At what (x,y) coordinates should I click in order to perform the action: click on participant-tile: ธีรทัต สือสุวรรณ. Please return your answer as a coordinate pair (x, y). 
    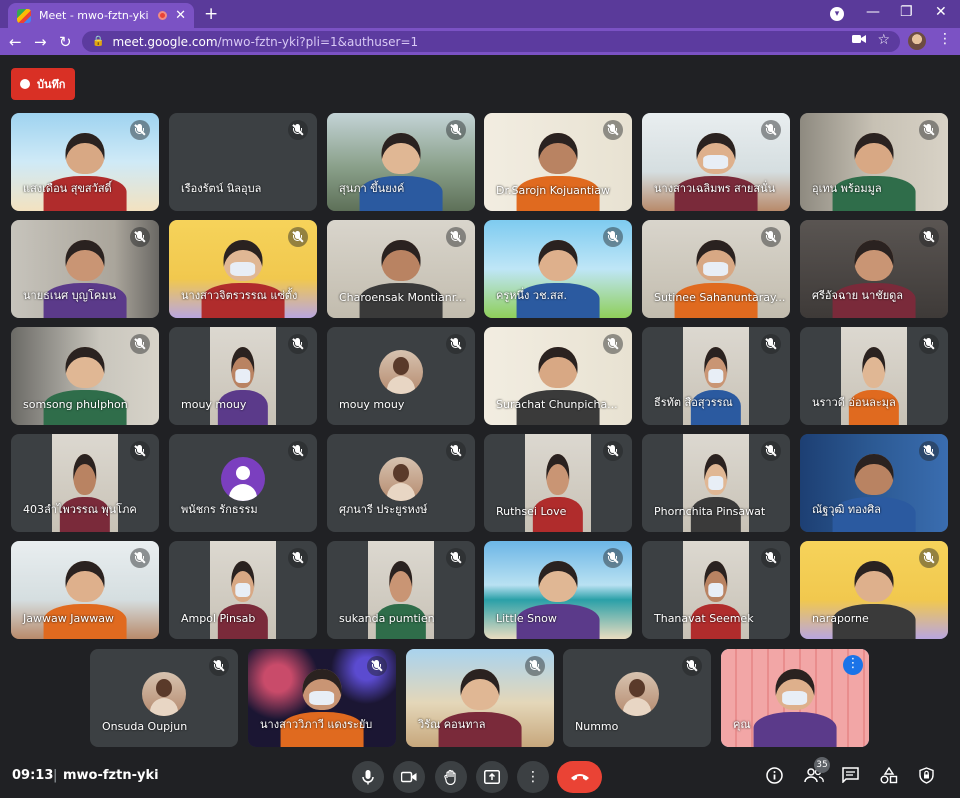
    Looking at the image, I should click on (716, 376).